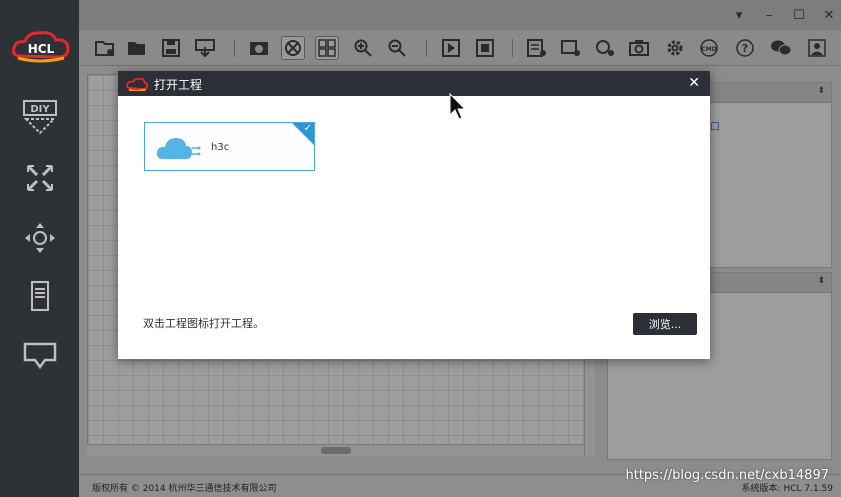  What do you see at coordinates (171, 48) in the screenshot?
I see `save-icon` at bounding box center [171, 48].